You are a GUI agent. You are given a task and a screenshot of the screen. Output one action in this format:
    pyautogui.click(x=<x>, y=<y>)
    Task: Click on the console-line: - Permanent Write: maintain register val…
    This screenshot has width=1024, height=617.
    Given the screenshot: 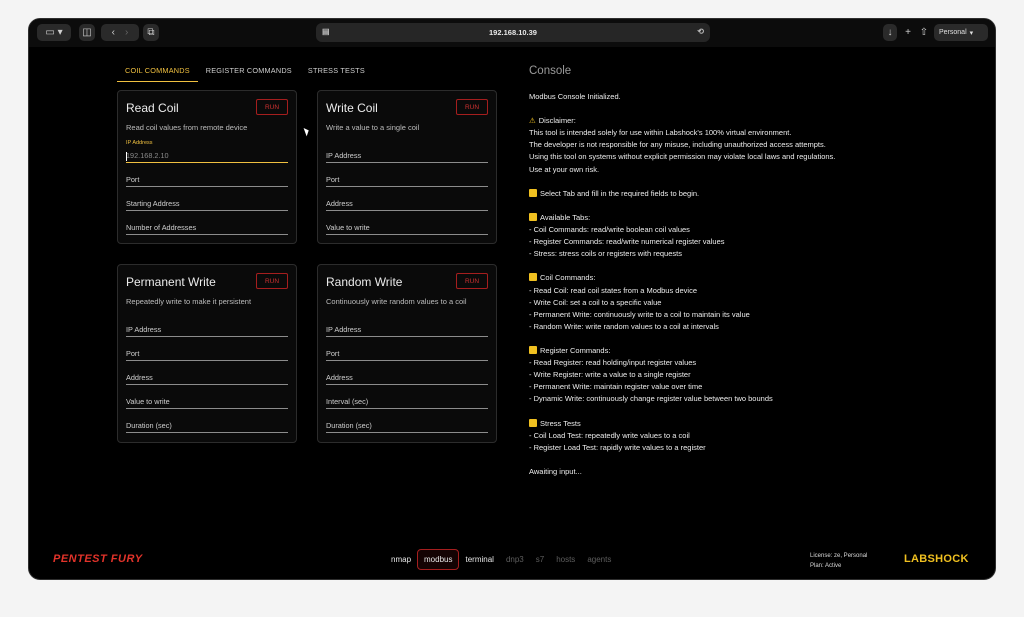 What is the action you would take?
    pyautogui.click(x=616, y=387)
    